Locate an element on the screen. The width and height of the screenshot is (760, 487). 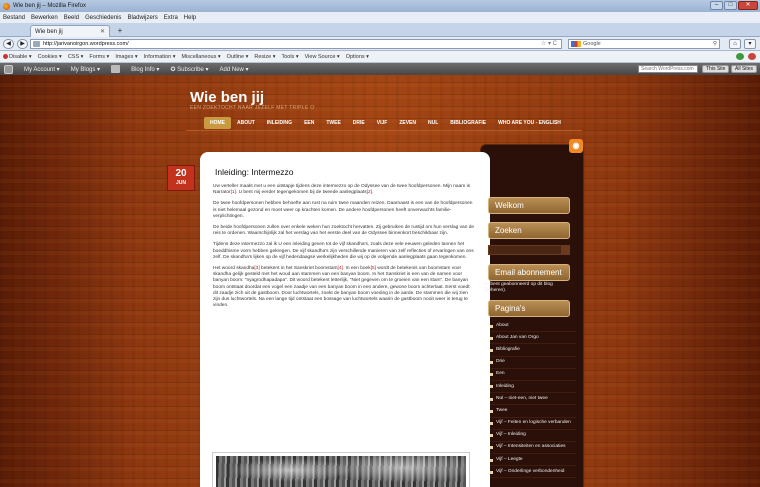
nav-right-buttons: ⌂ ▾ is located at coordinates (742, 44).